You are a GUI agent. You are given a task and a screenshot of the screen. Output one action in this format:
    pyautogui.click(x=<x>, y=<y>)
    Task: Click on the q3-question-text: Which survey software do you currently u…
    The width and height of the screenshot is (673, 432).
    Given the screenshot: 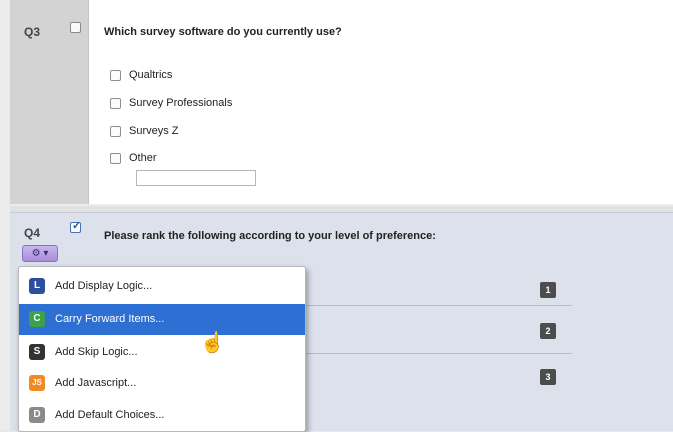 What is the action you would take?
    pyautogui.click(x=223, y=32)
    